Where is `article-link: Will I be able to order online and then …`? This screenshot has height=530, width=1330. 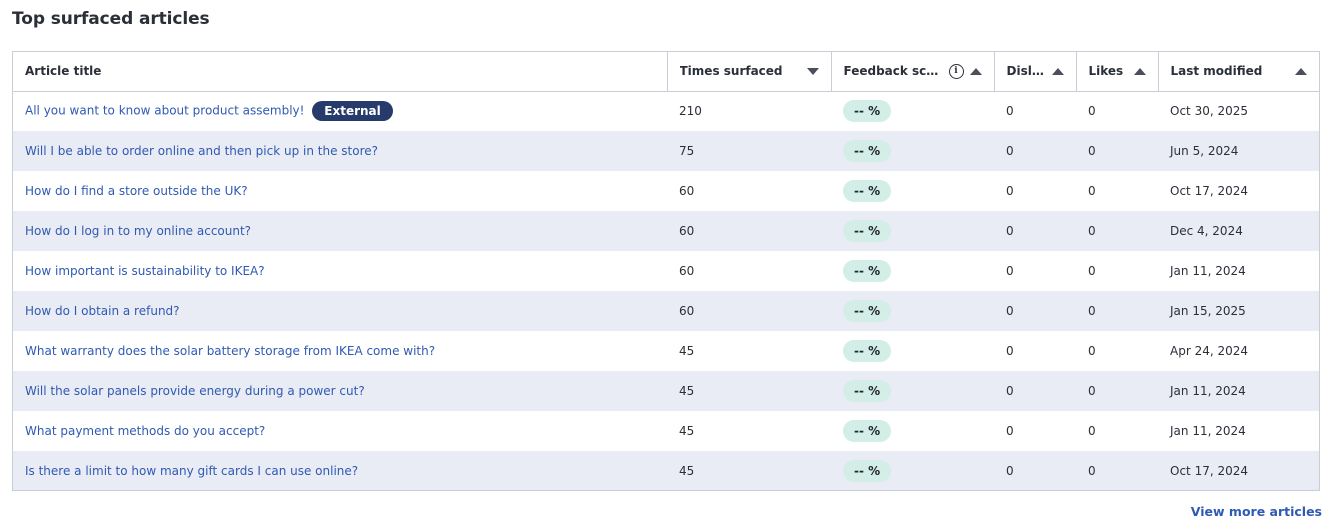 article-link: Will I be able to order online and then … is located at coordinates (201, 151).